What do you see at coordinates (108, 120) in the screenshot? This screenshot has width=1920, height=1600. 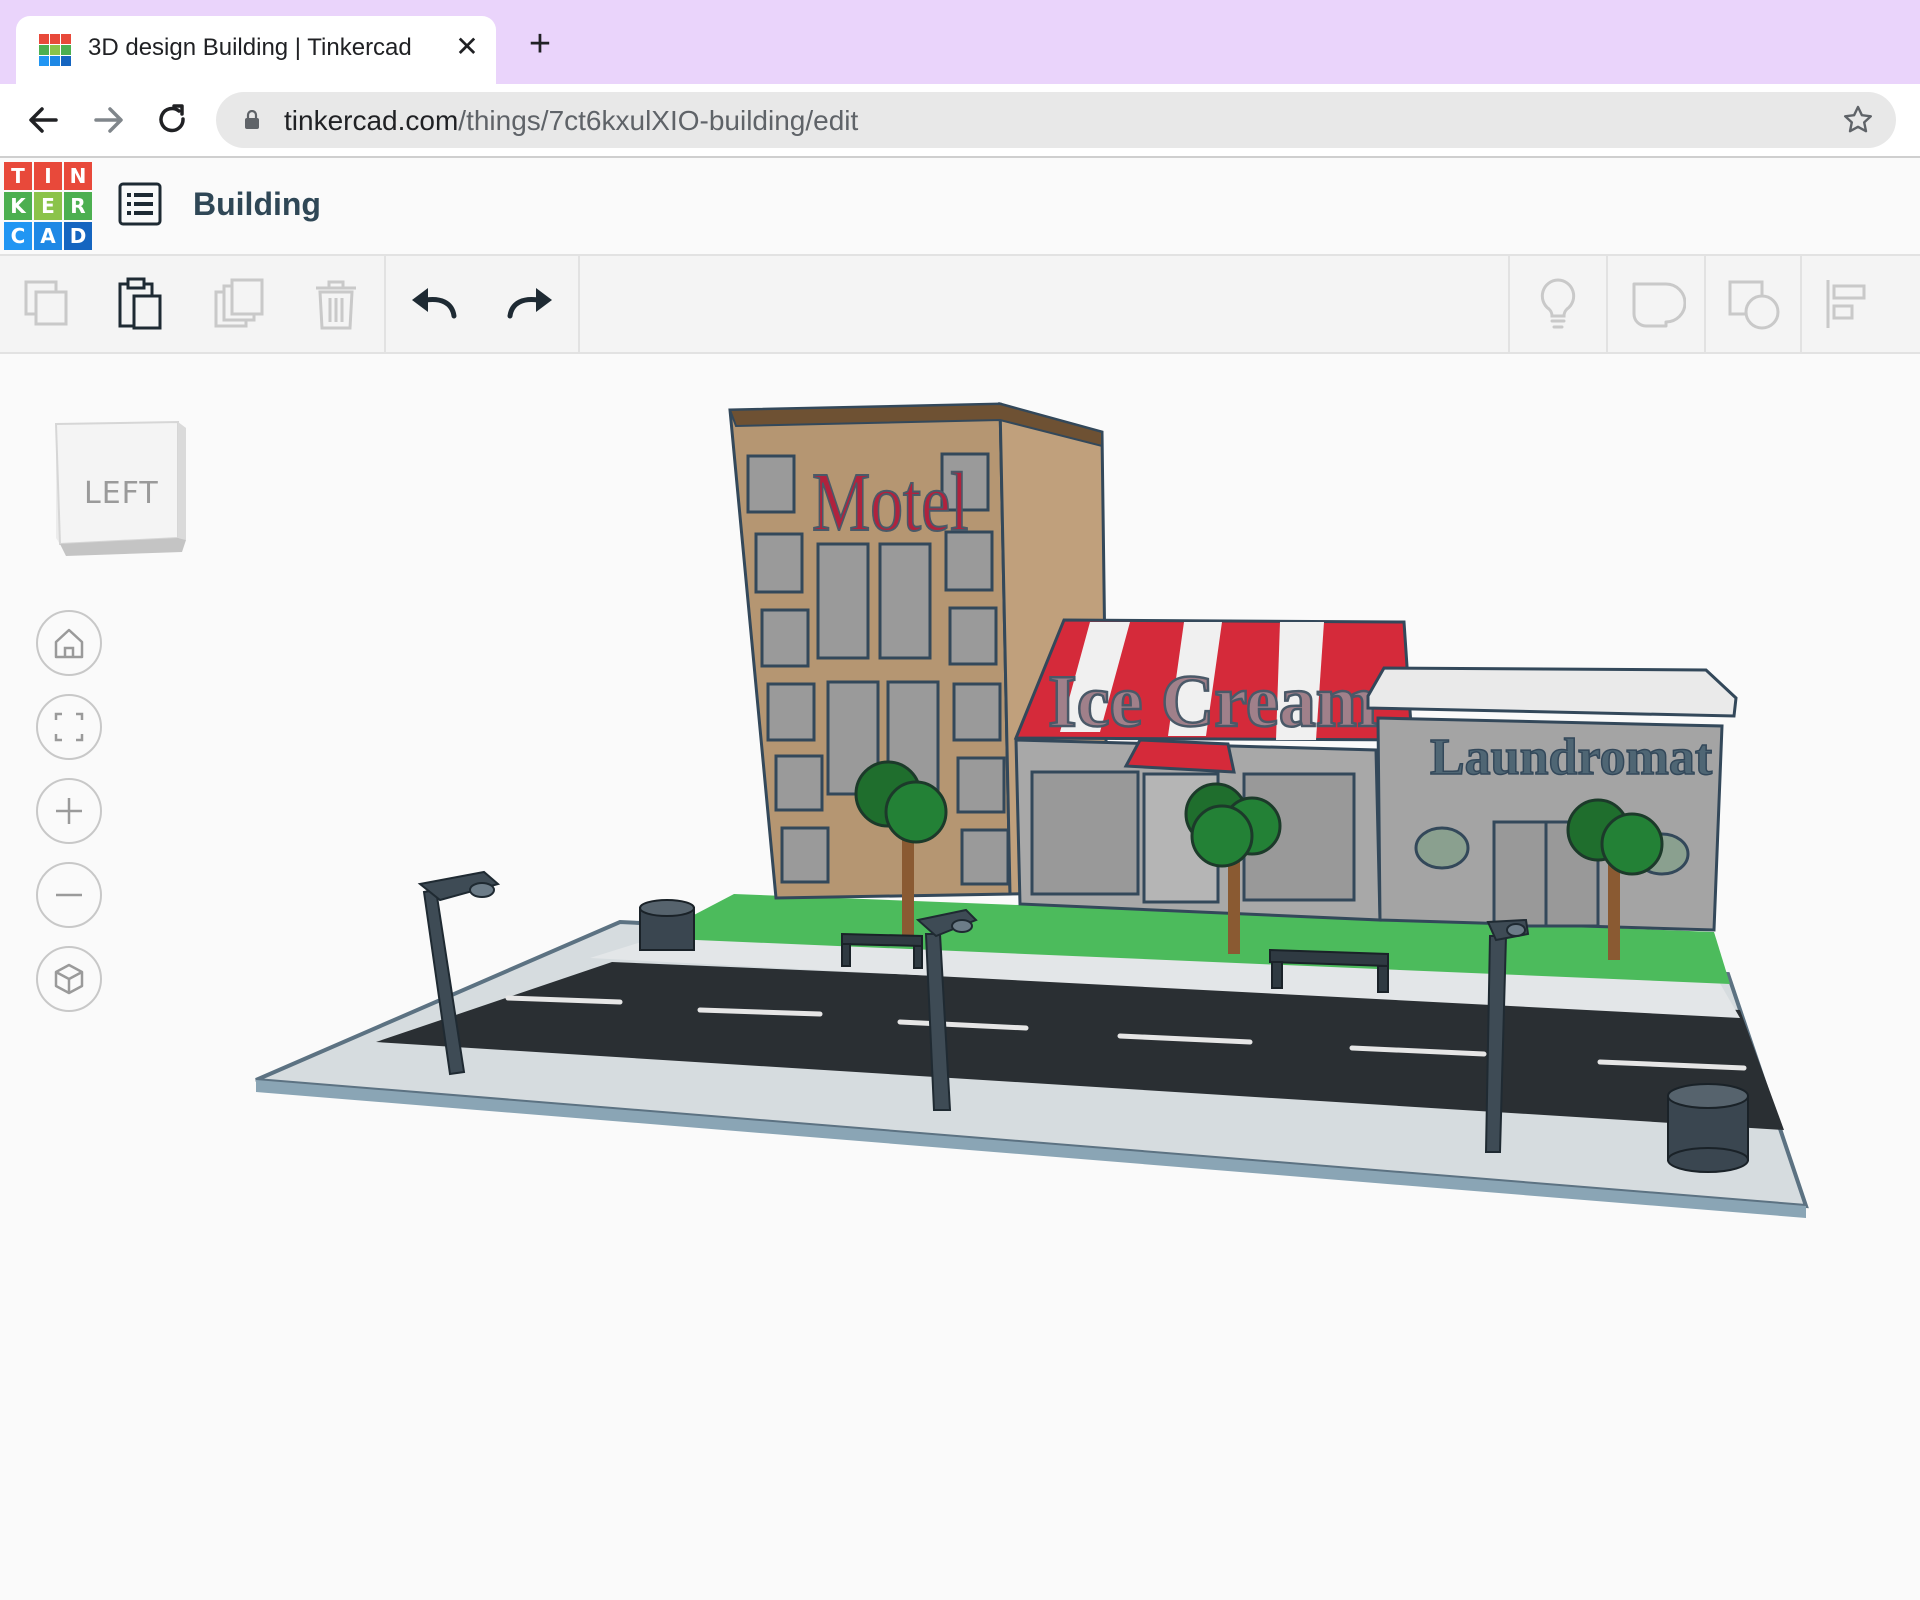 I see `arrow-right-icon` at bounding box center [108, 120].